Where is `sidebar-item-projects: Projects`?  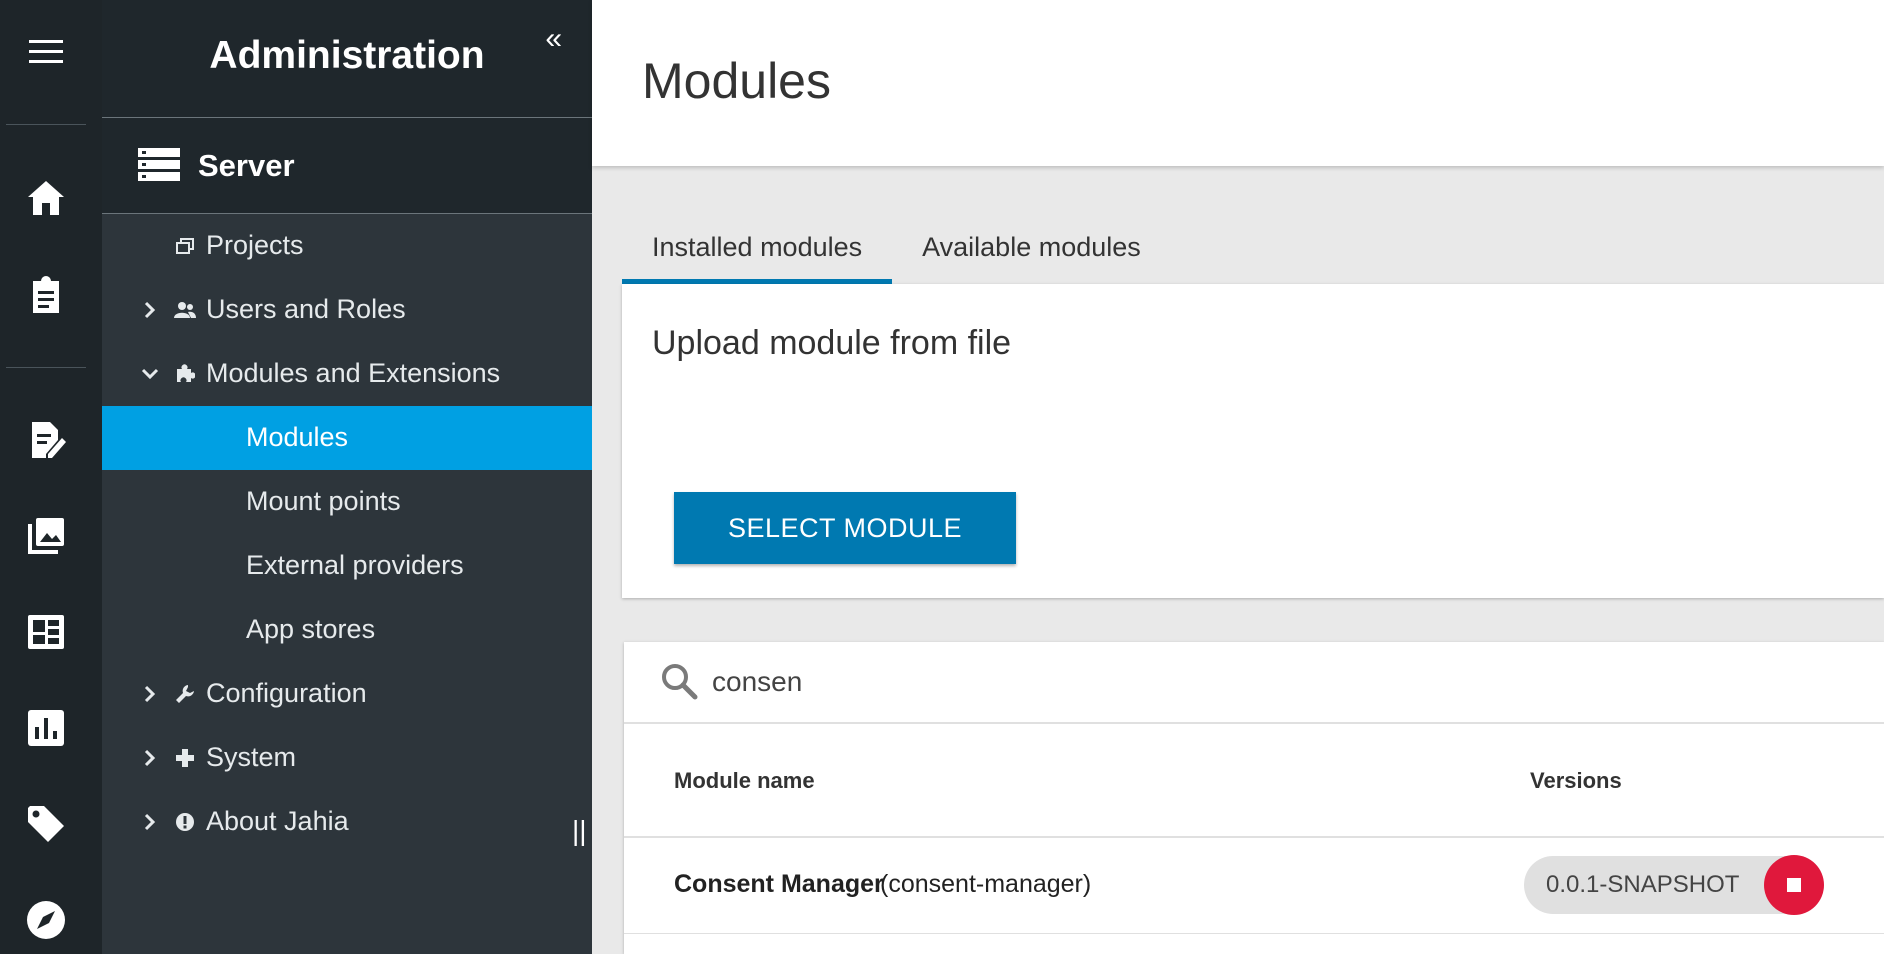 sidebar-item-projects: Projects is located at coordinates (347, 246).